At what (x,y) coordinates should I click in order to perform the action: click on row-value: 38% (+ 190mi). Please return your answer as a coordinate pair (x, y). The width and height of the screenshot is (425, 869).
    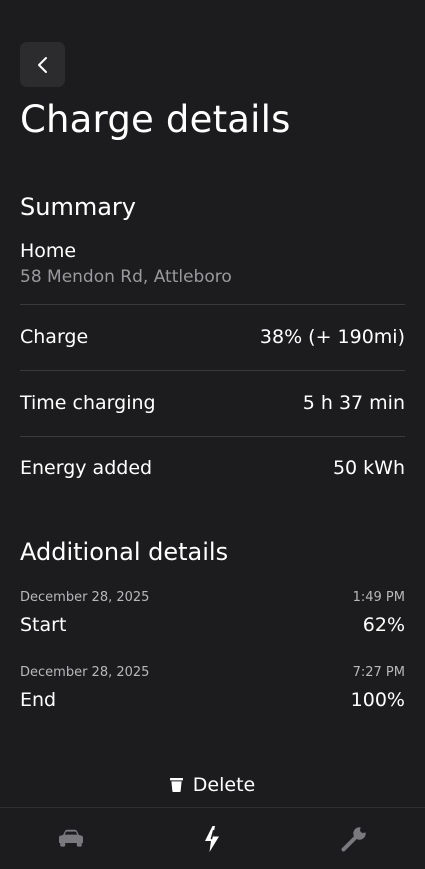
    Looking at the image, I should click on (332, 337).